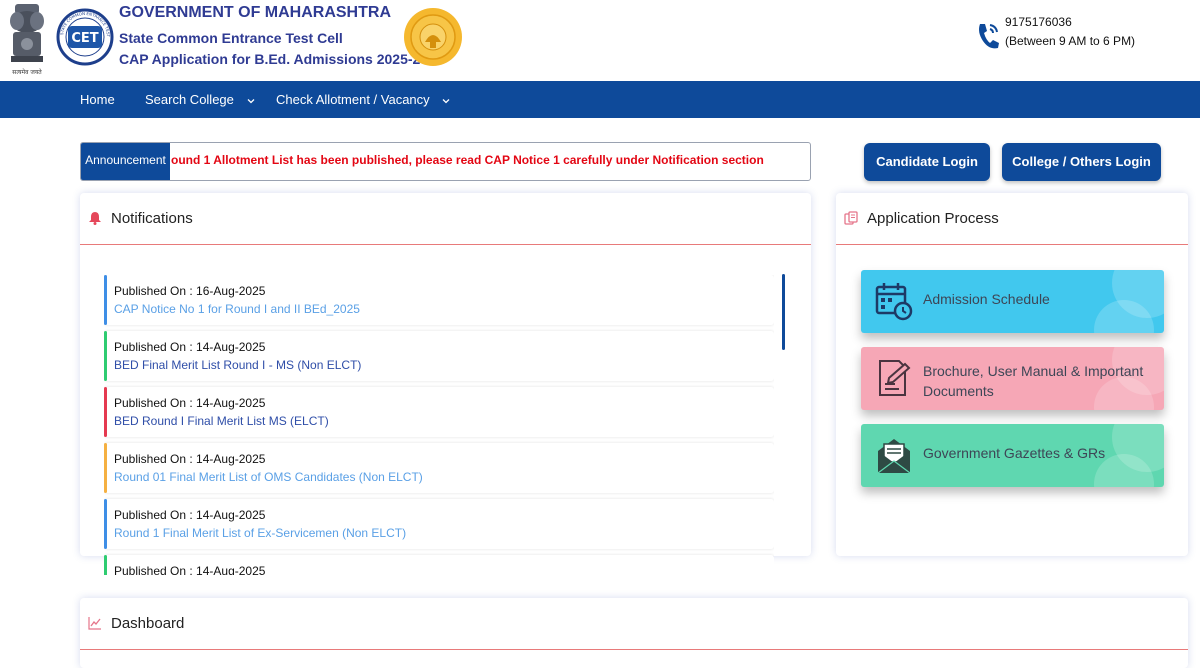 This screenshot has height=668, width=1200. What do you see at coordinates (84, 38) in the screenshot?
I see `svg-text: CET` at bounding box center [84, 38].